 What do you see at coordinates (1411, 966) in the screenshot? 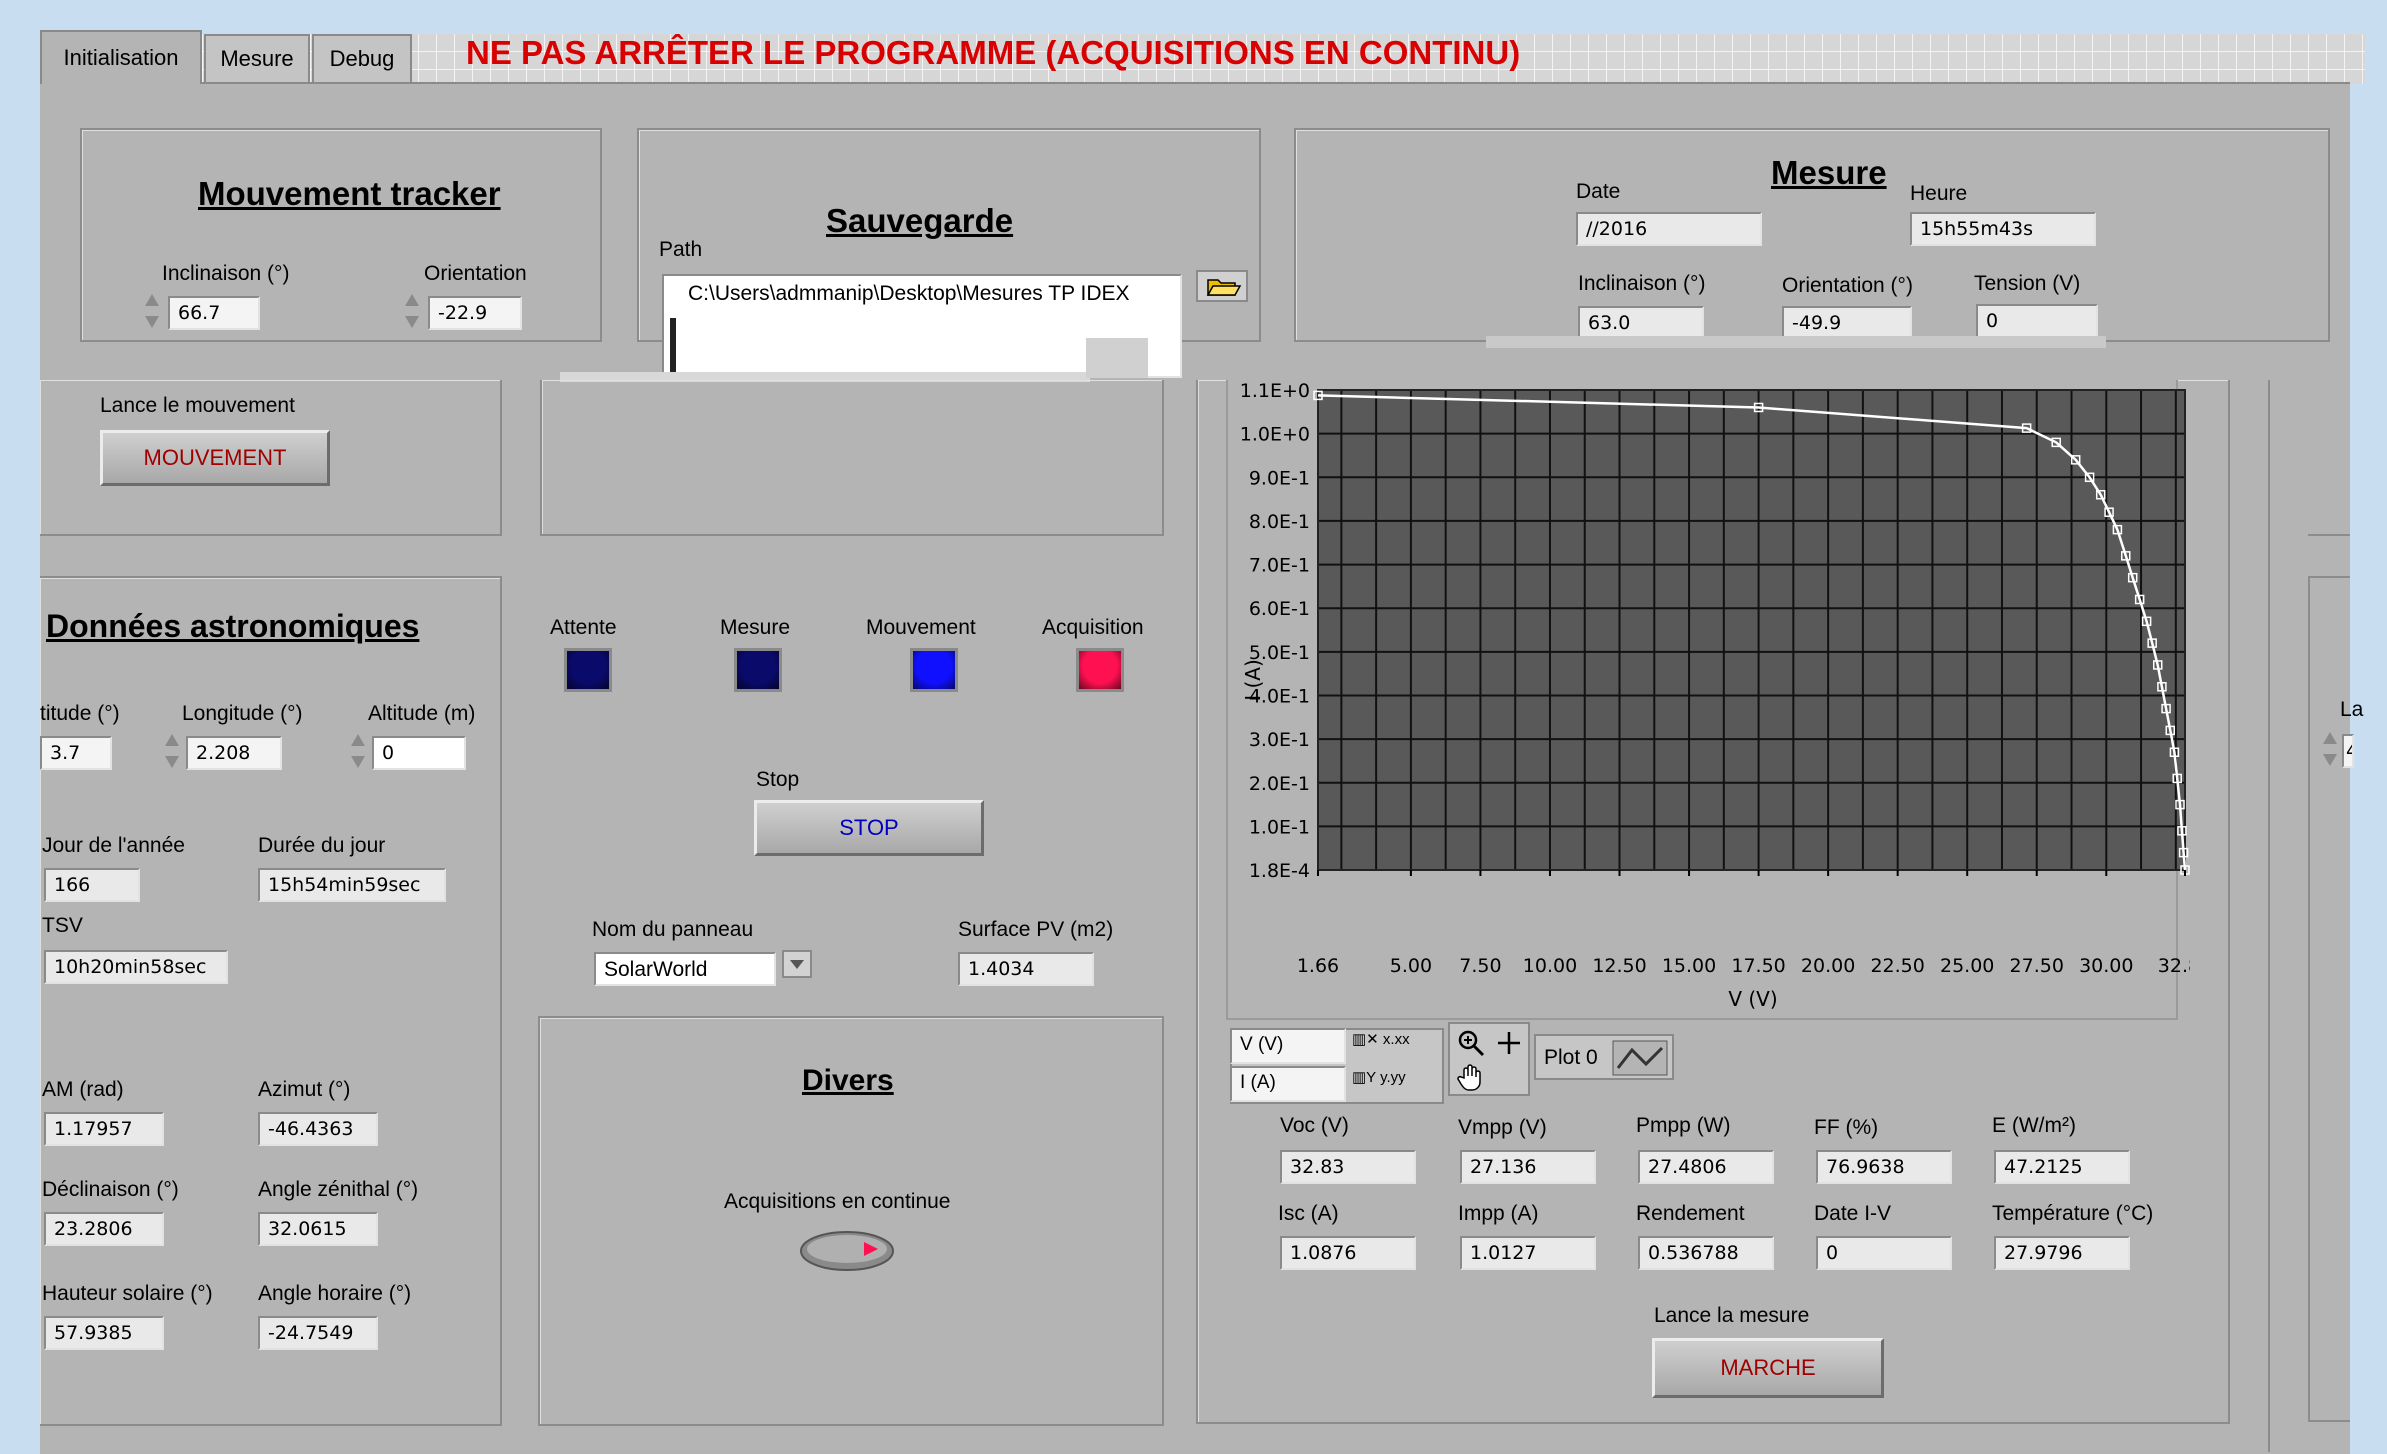
I see `x-tick-label: 5.00` at bounding box center [1411, 966].